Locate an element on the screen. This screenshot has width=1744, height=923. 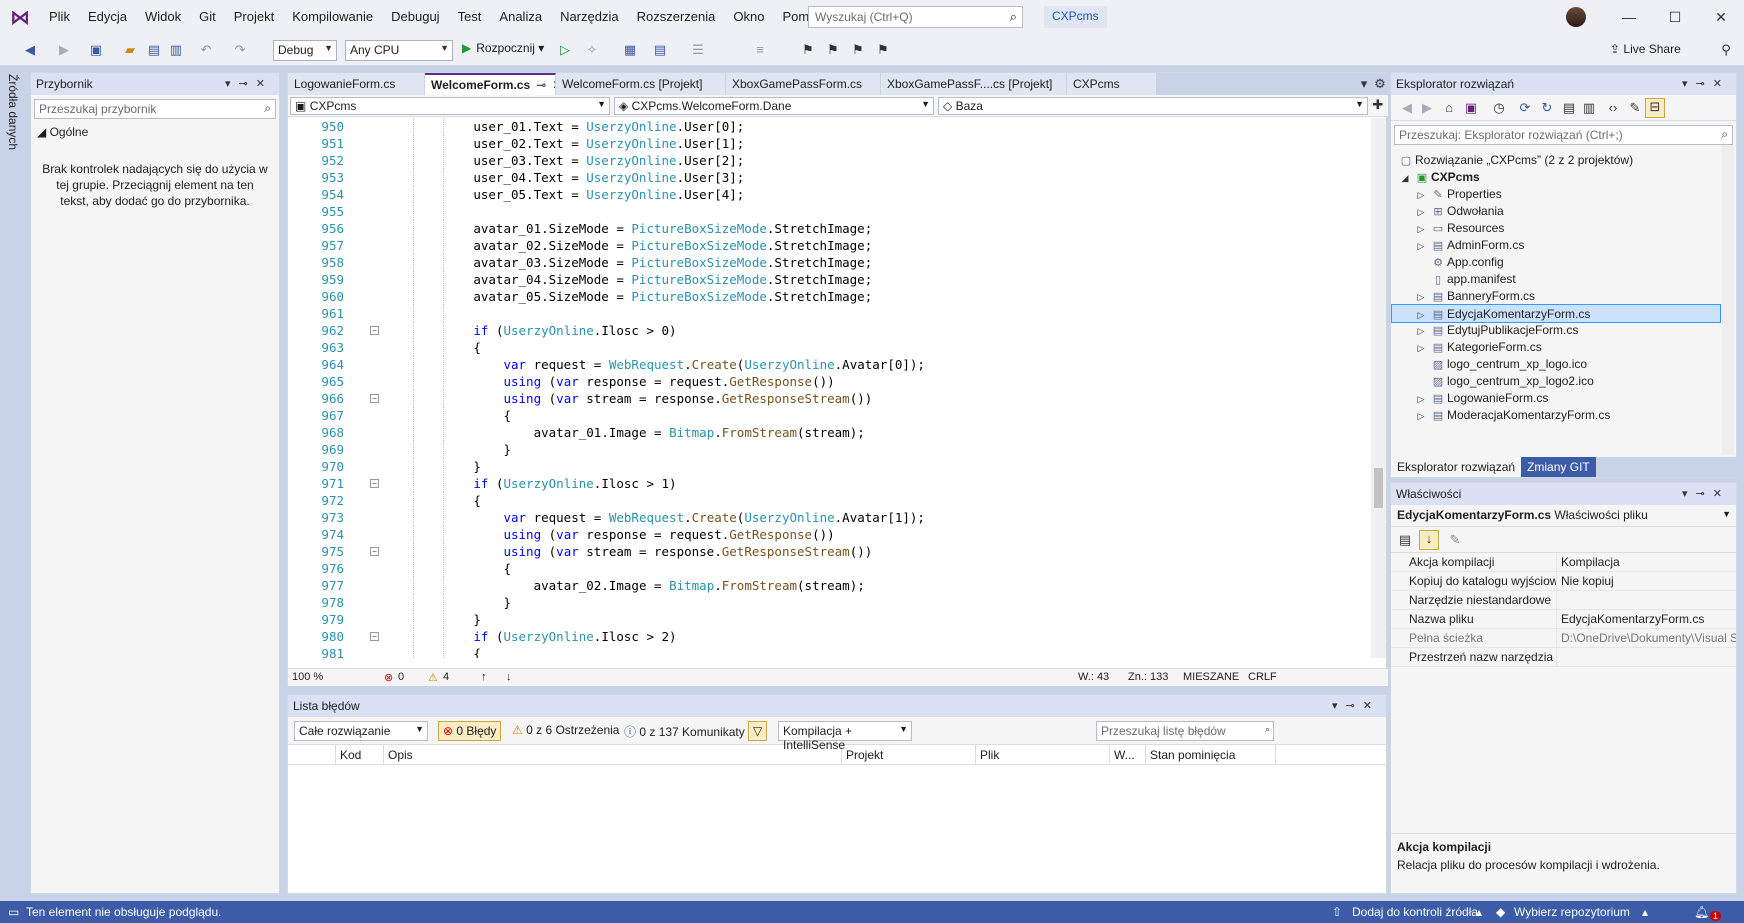
line-number: W.: 43 is located at coordinates (1093, 677).